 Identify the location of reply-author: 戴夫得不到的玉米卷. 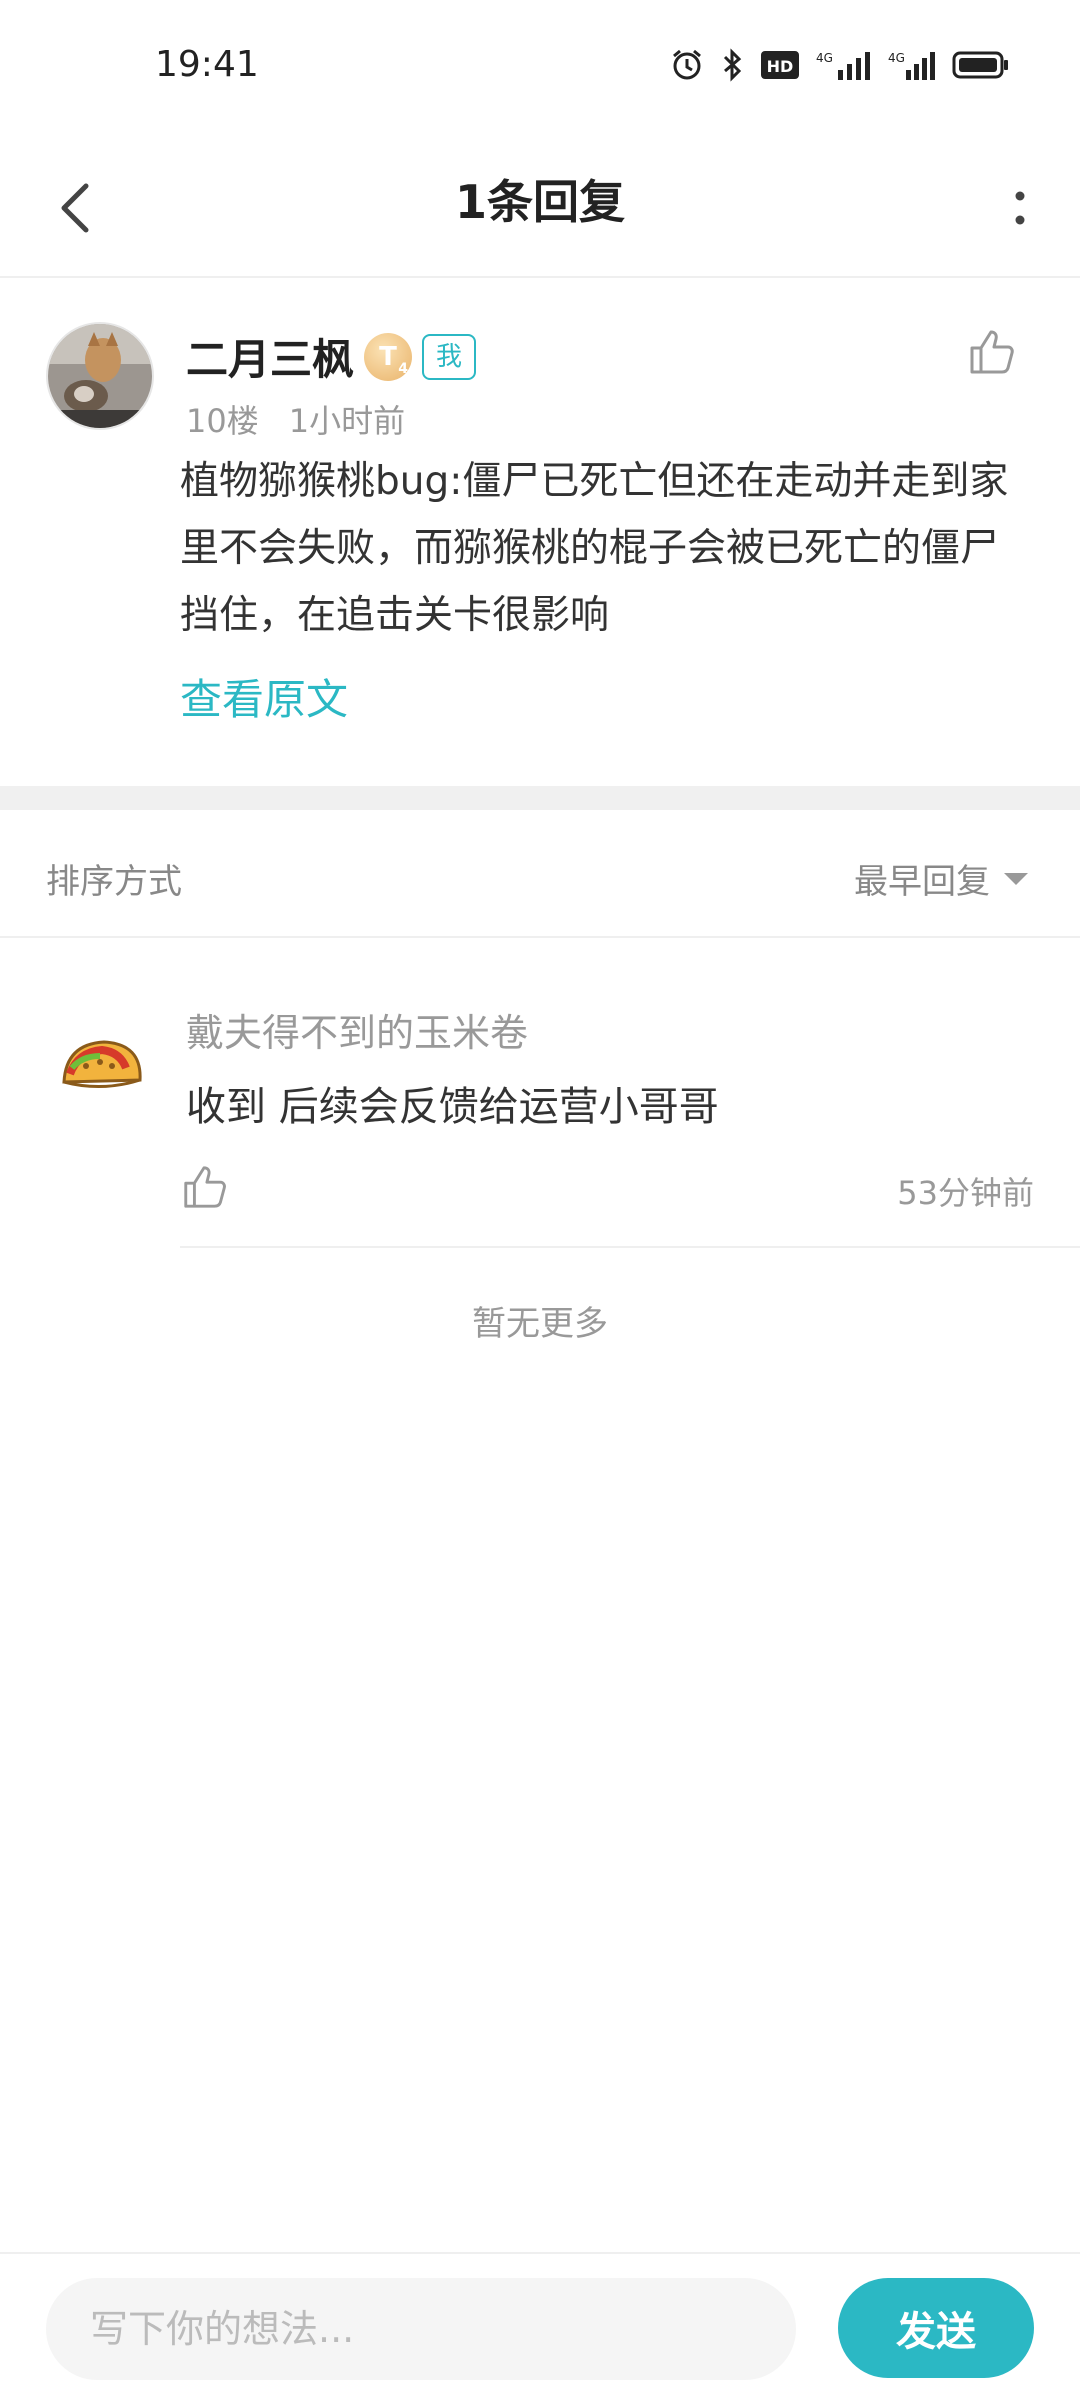
(357, 1029).